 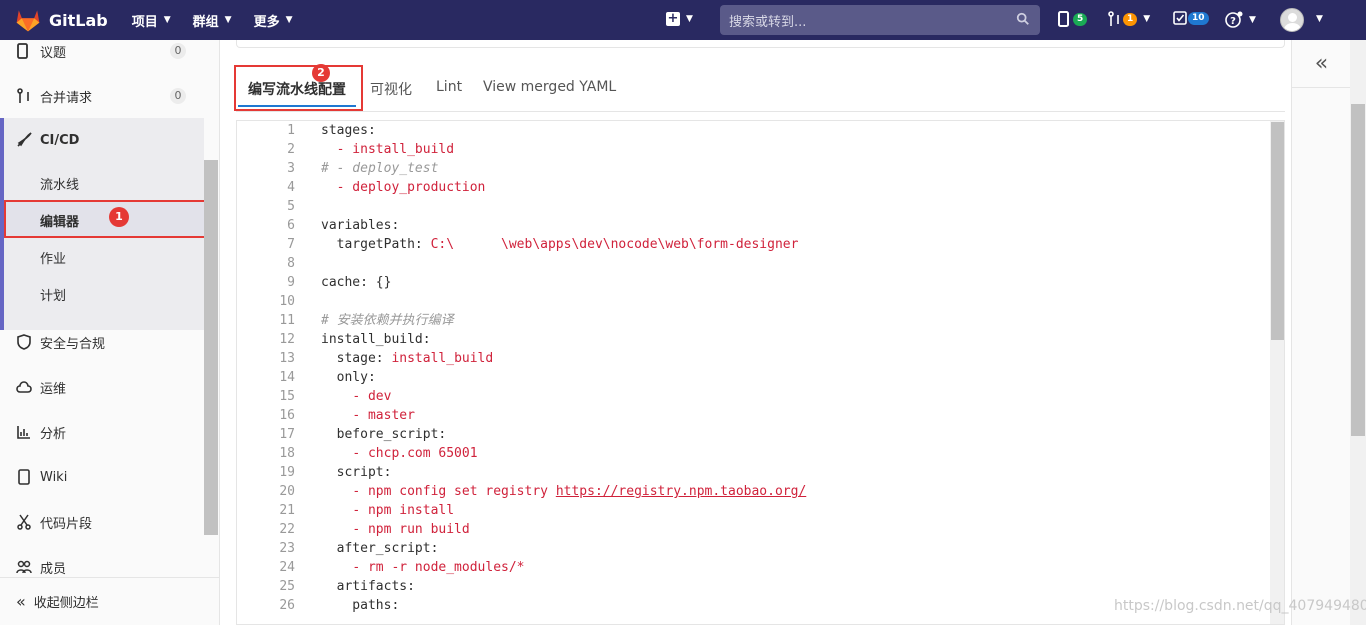 I want to click on tab-edit-pipeline: 编写流水线配置, so click(x=297, y=89).